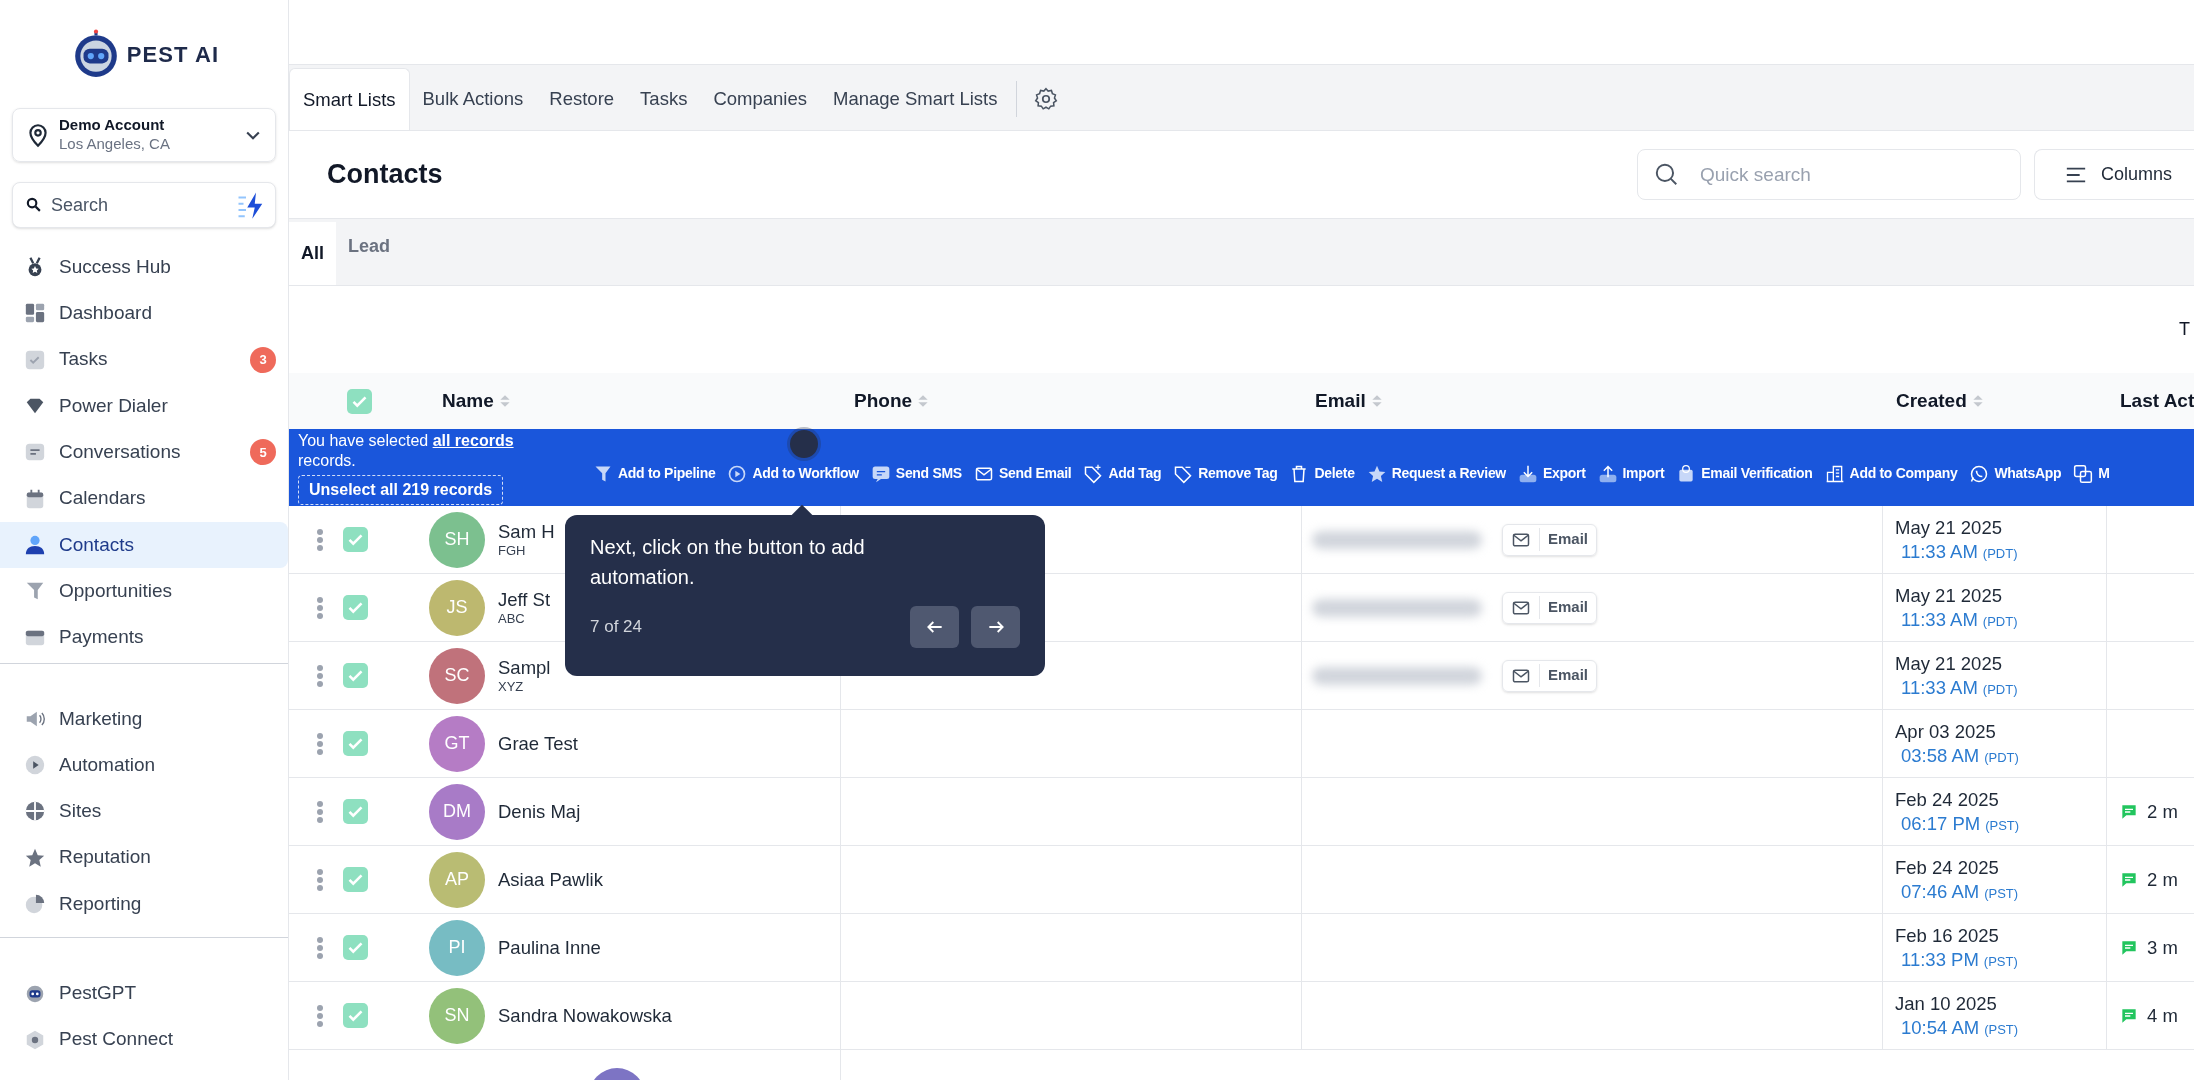 This screenshot has width=2194, height=1080. I want to click on contact-name: Paulina Inne, so click(549, 947).